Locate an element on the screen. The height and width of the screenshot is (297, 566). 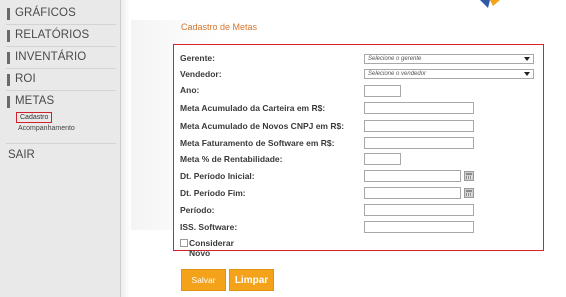
ano-label: Ano: is located at coordinates (190, 90).